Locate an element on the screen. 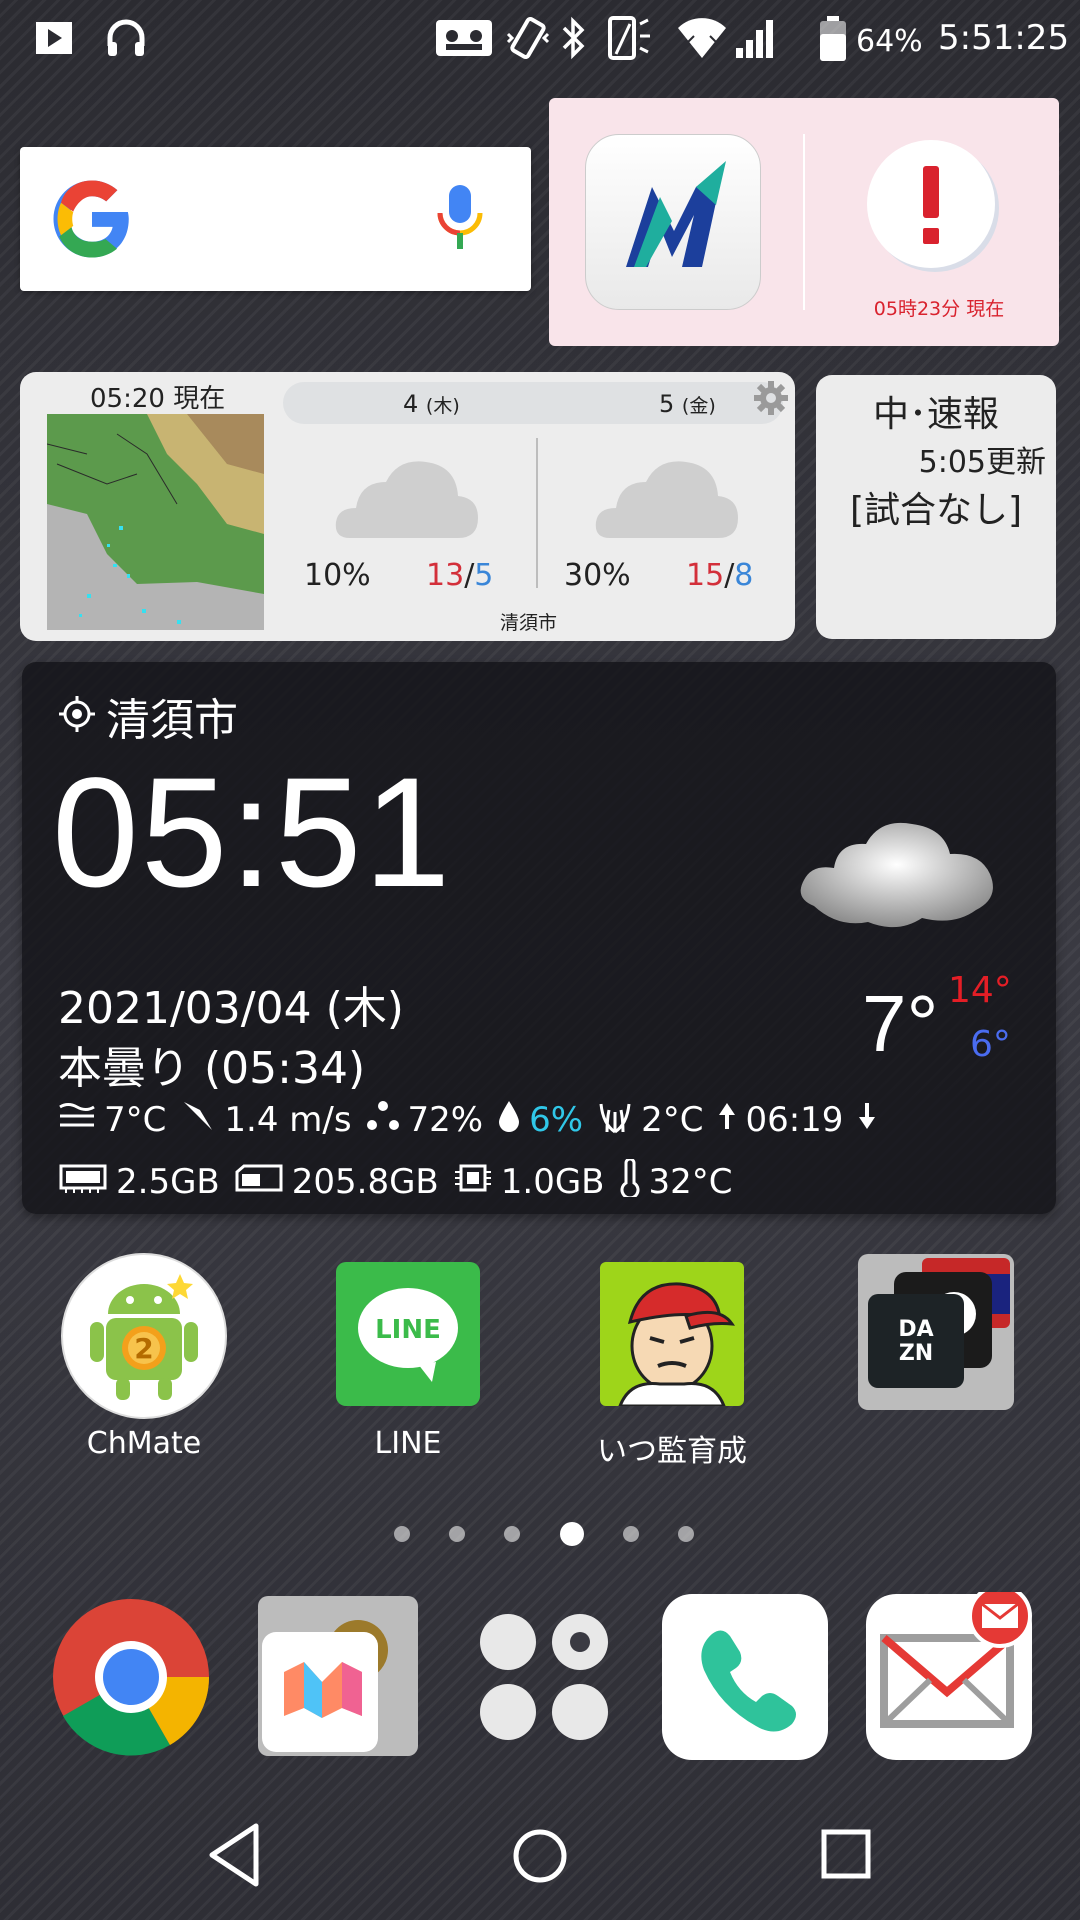  precip-value: 6% is located at coordinates (556, 1120).